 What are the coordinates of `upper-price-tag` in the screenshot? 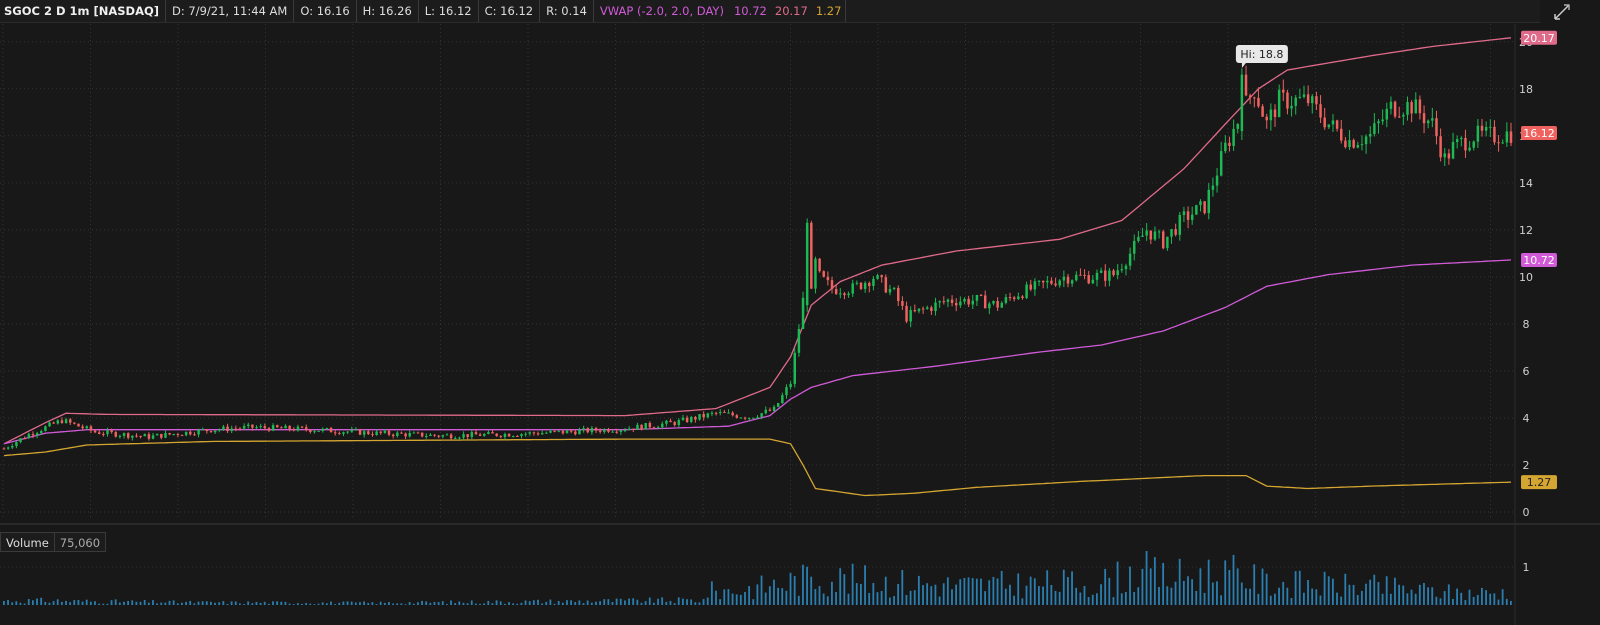 It's located at (1539, 37).